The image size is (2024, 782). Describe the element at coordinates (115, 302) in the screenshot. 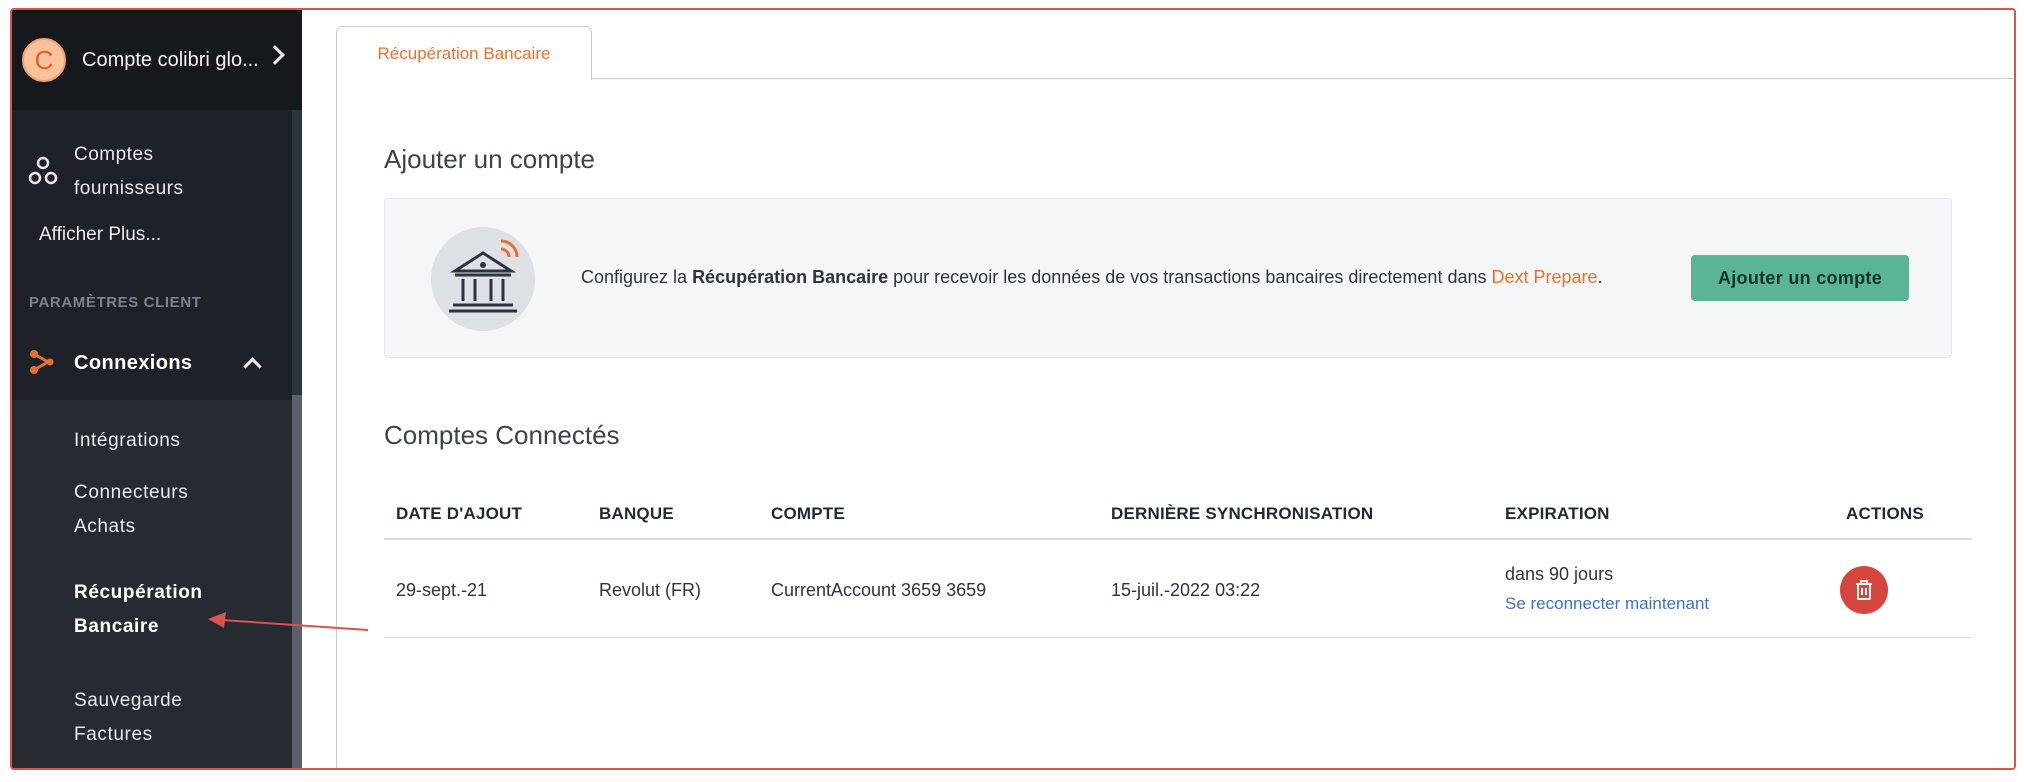

I see `section-title-client-settings: PARAMÈTRES CLIENT` at that location.